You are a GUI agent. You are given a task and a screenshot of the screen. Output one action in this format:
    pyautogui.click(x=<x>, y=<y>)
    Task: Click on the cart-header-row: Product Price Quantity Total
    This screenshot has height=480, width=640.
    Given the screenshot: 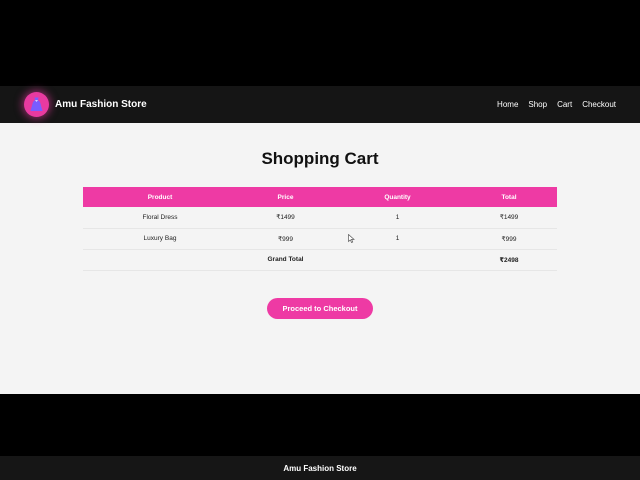 What is the action you would take?
    pyautogui.click(x=320, y=197)
    